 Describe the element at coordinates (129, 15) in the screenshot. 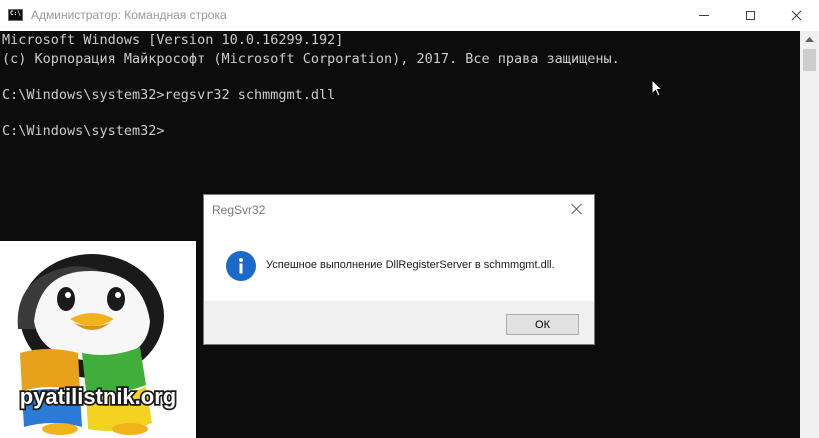

I see `window-title: Администратор: Командная строка` at that location.